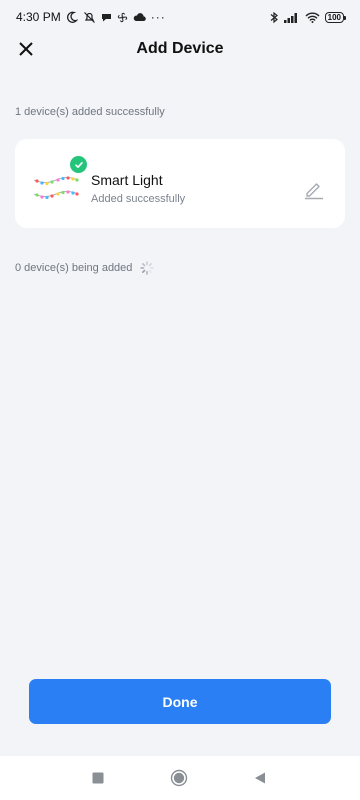 The image size is (360, 800). I want to click on device-name: Smart Light, so click(127, 180).